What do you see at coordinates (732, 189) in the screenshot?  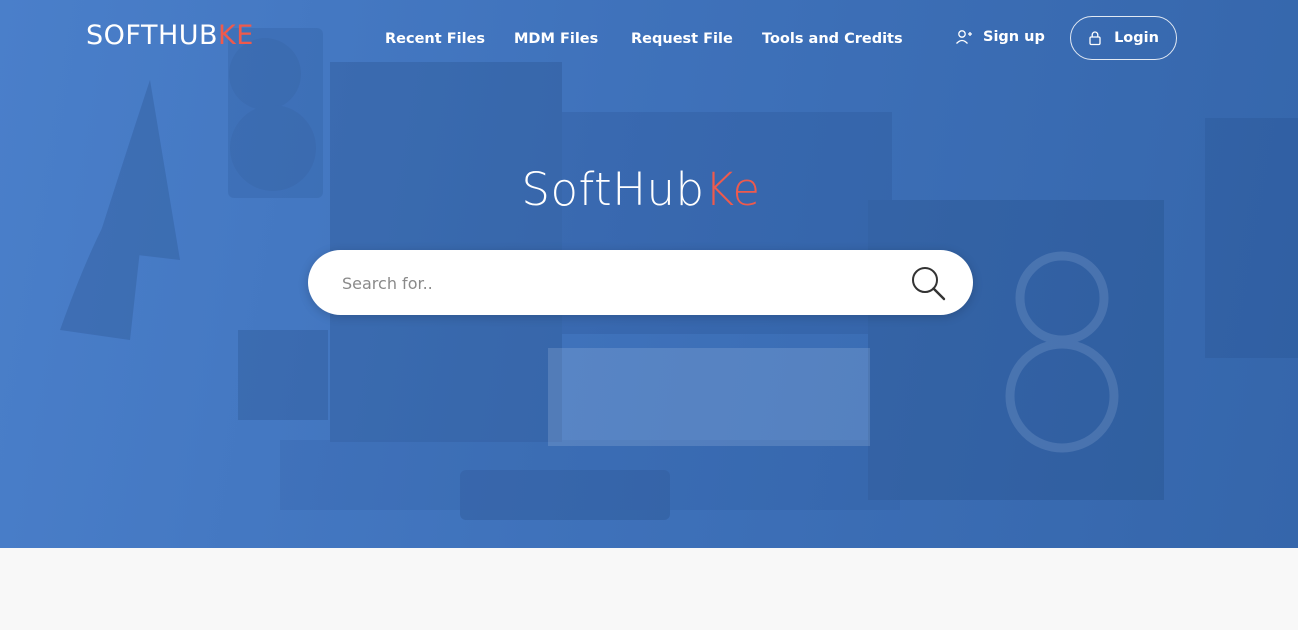 I see `hero-title-accent: Ke` at bounding box center [732, 189].